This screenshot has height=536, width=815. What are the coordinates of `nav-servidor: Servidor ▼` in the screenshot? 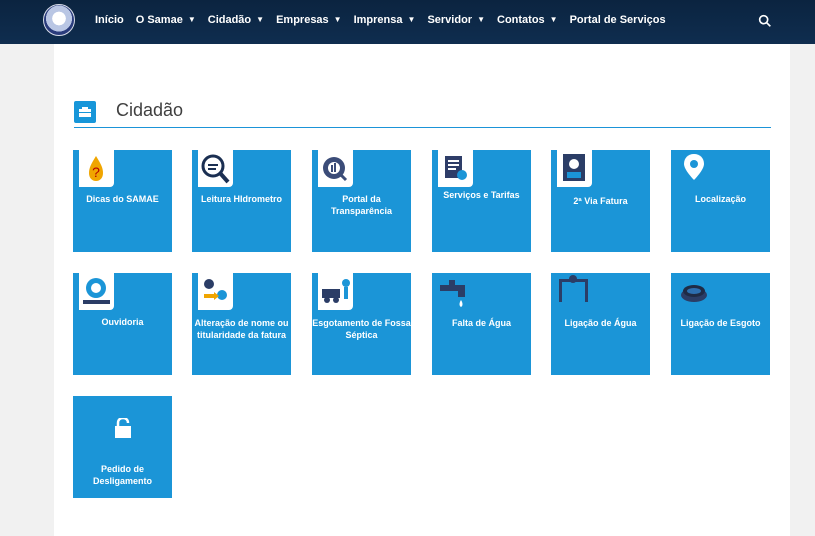 It's located at (456, 20).